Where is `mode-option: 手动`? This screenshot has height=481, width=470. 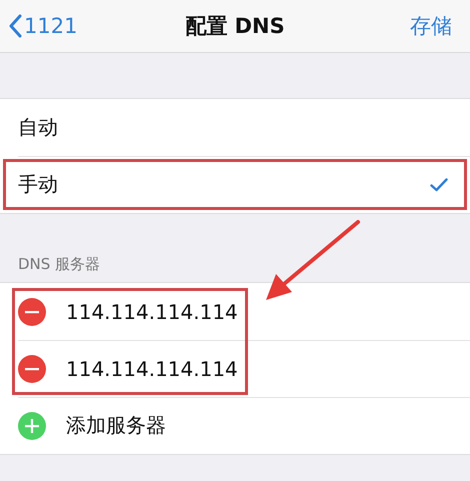
mode-option: 手动 is located at coordinates (235, 184).